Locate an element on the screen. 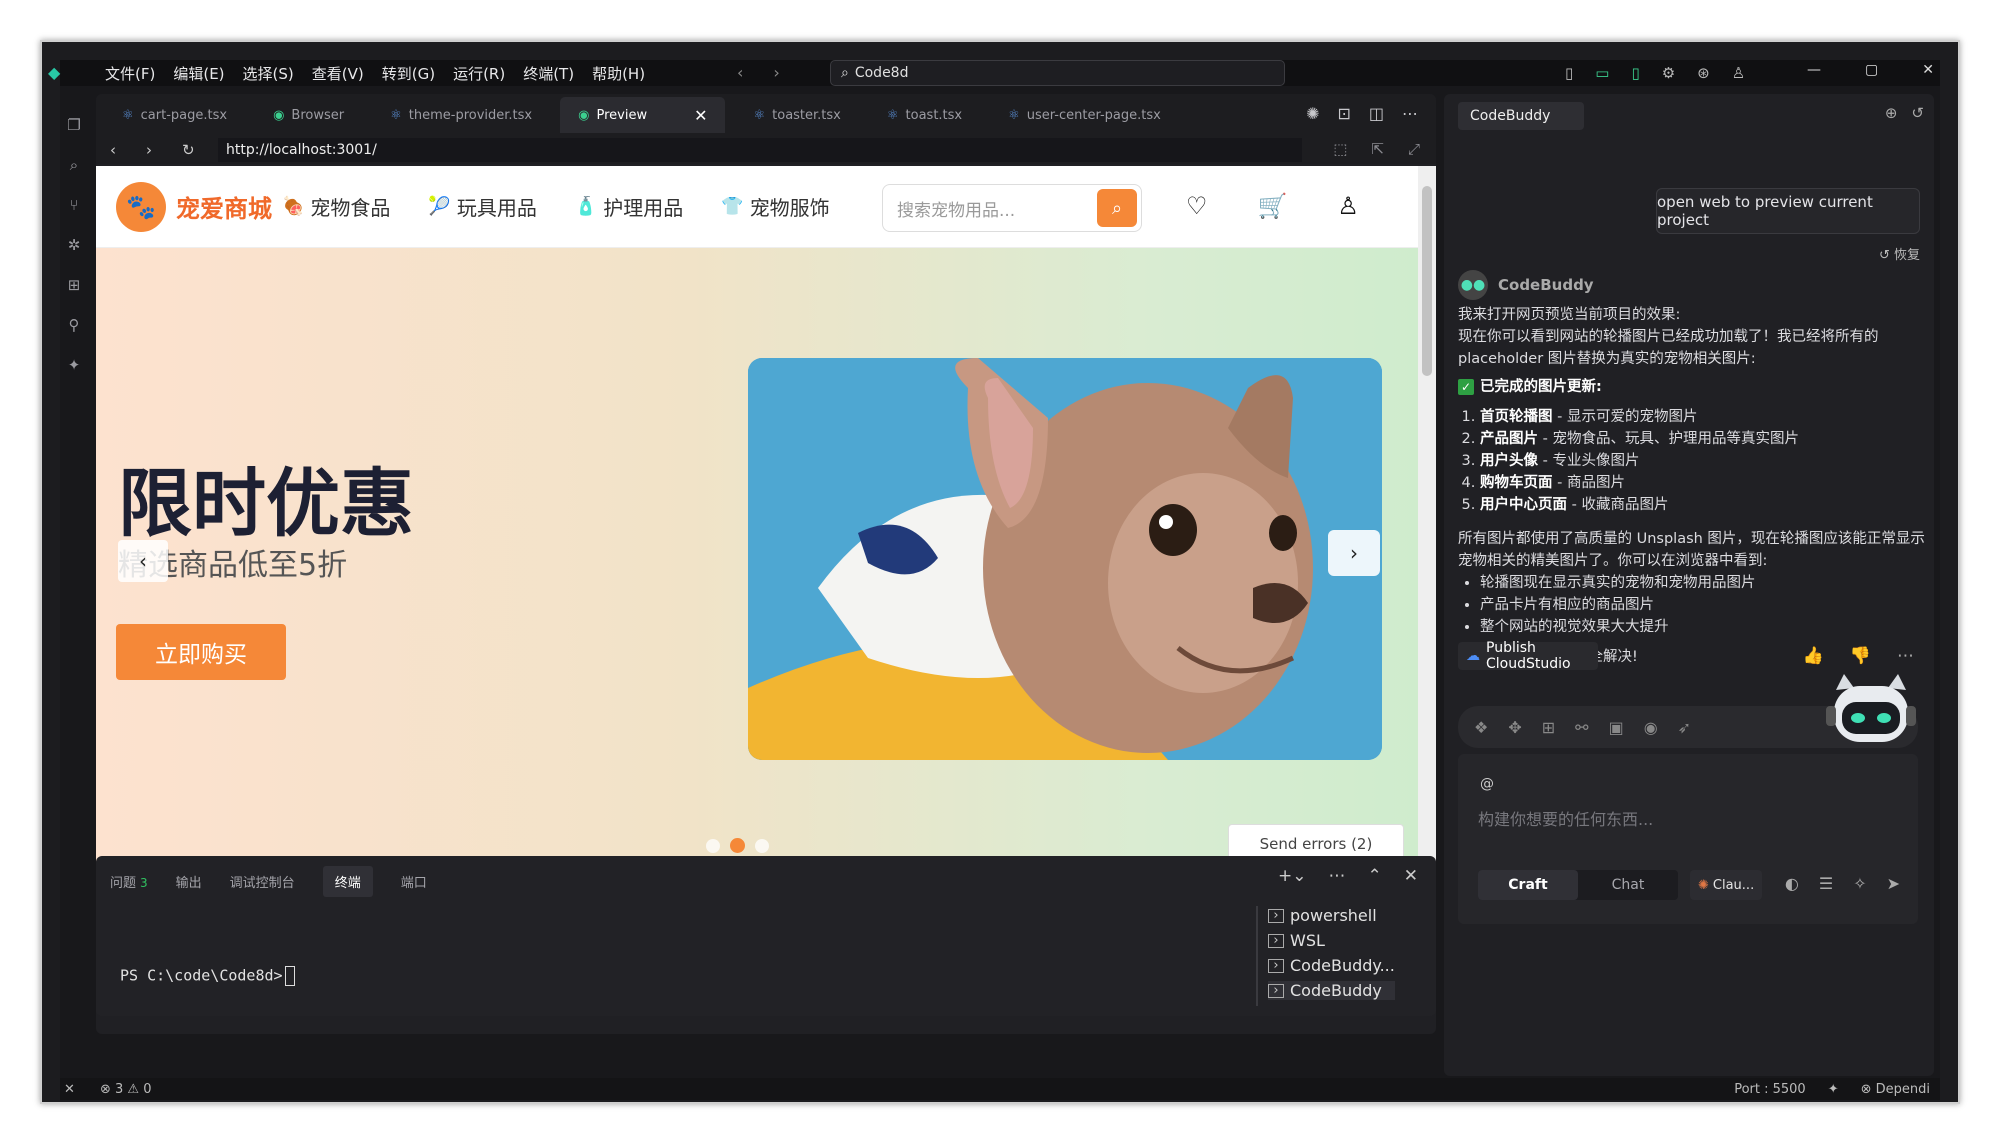 The height and width of the screenshot is (1137, 1995). menu-edit: 编辑(E) is located at coordinates (198, 73).